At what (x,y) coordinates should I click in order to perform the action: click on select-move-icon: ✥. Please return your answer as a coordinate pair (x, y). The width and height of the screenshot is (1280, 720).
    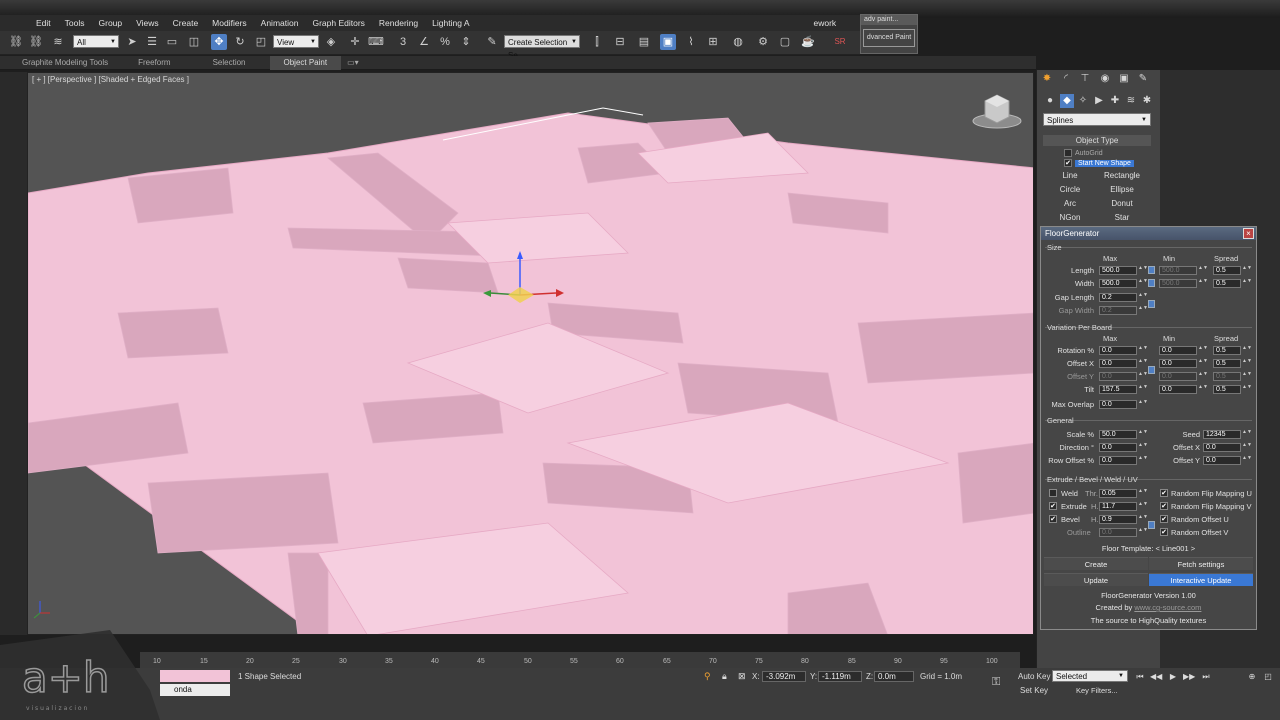
    Looking at the image, I should click on (219, 42).